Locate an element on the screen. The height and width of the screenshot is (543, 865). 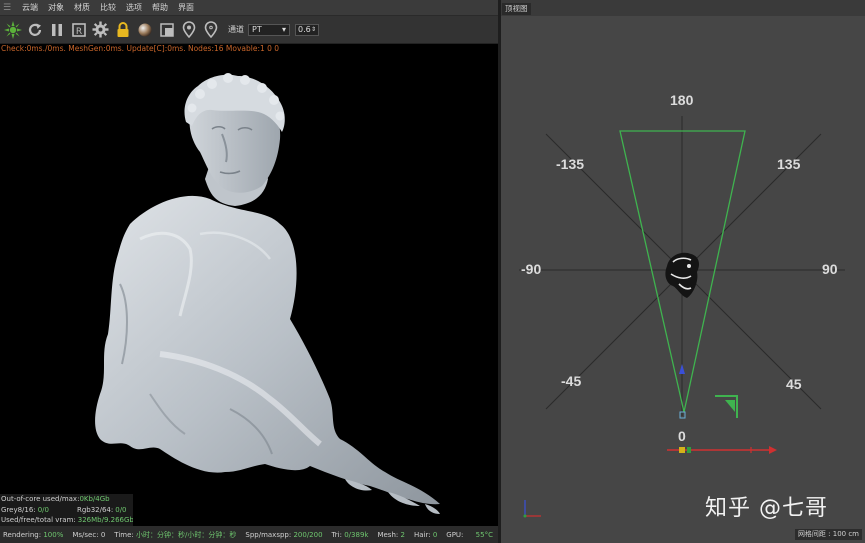
refresh-icon is located at coordinates (34, 29).